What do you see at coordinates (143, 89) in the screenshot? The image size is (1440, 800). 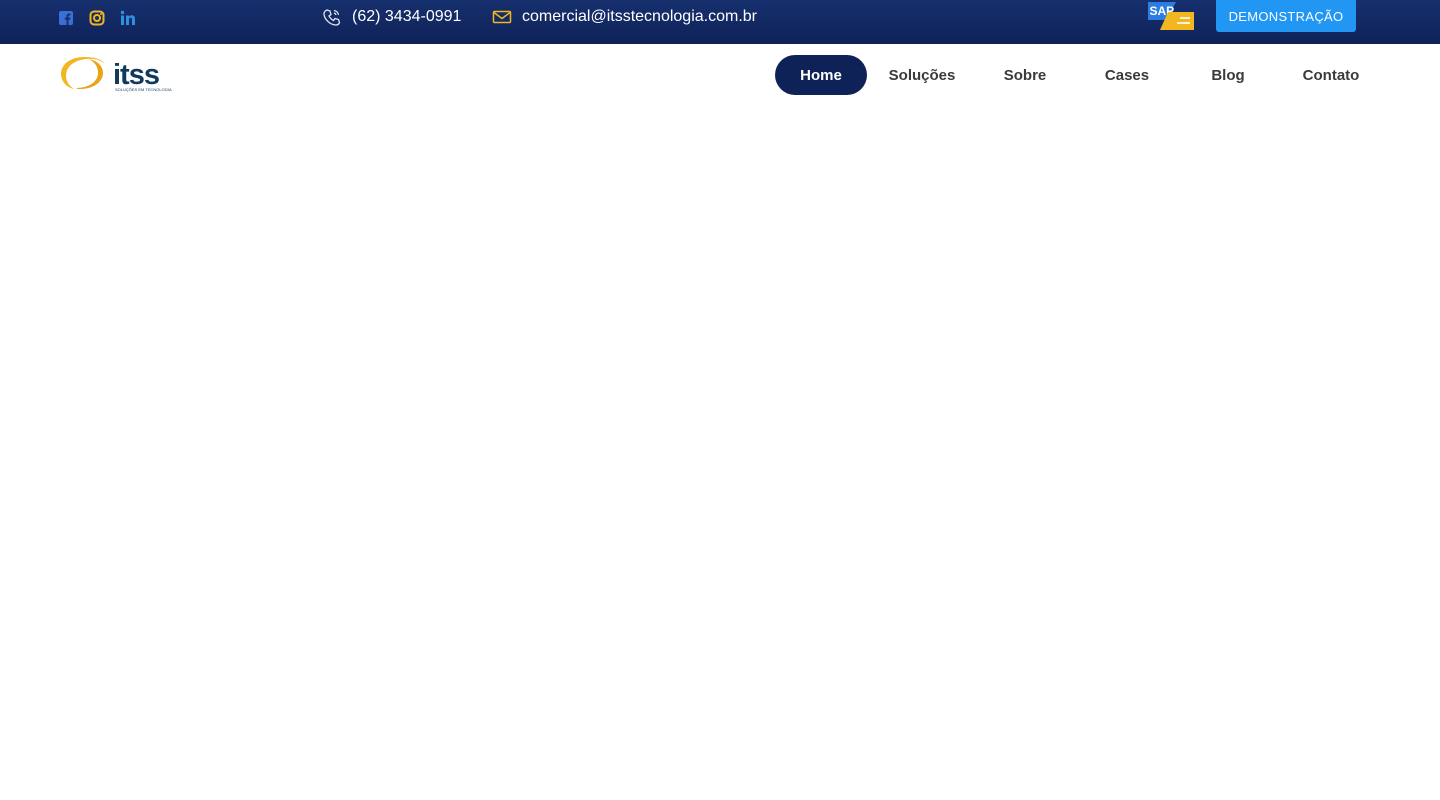 I see `logo-tagline: SOLUÇÕES EM TECNOLOGIA` at bounding box center [143, 89].